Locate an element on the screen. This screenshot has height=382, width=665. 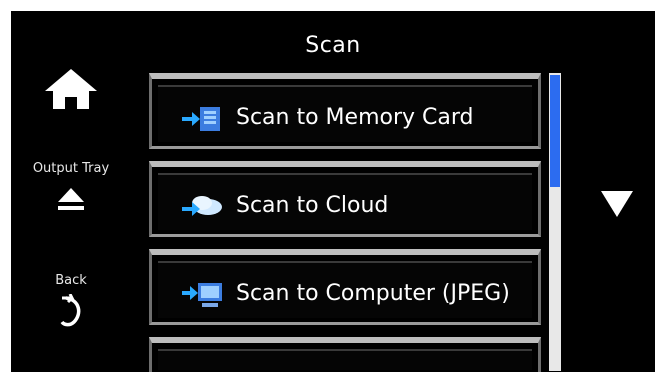
scroll-down-icon is located at coordinates (617, 204).